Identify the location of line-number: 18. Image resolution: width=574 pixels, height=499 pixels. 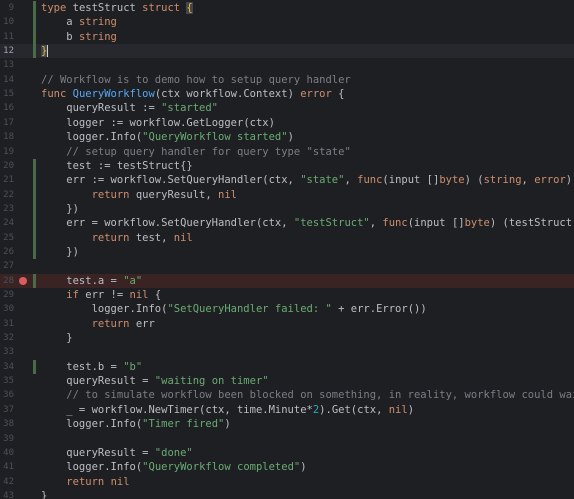
(8, 137).